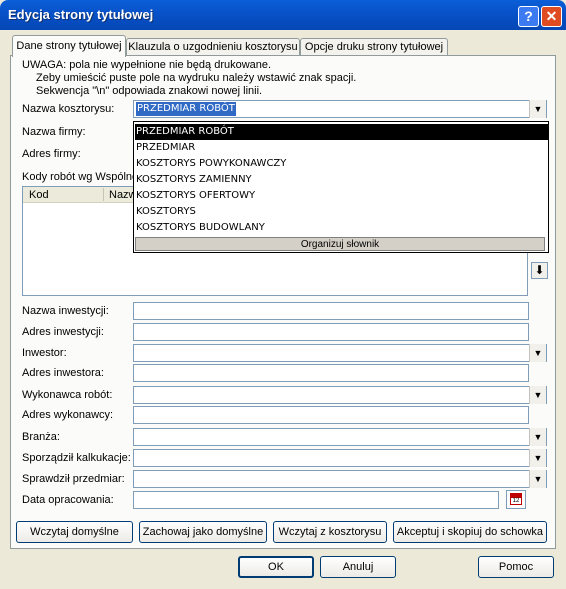 Image resolution: width=566 pixels, height=589 pixels. I want to click on adres-inwestora-input, so click(331, 373).